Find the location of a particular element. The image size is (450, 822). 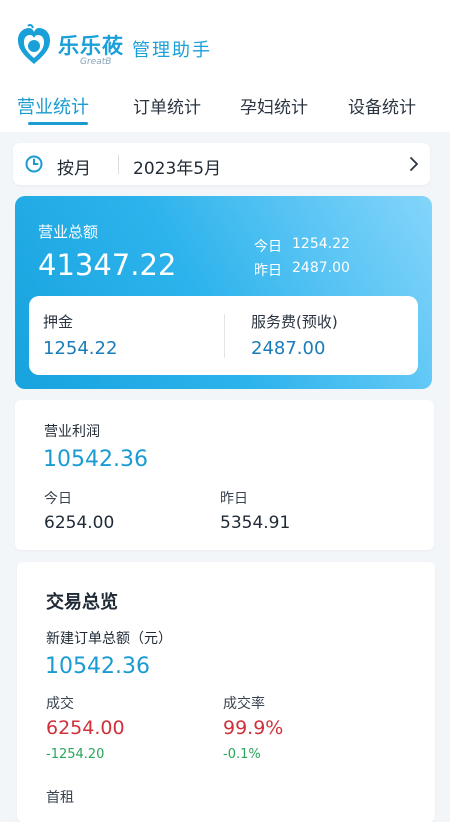

selected-month: 2023年5月 is located at coordinates (177, 169).